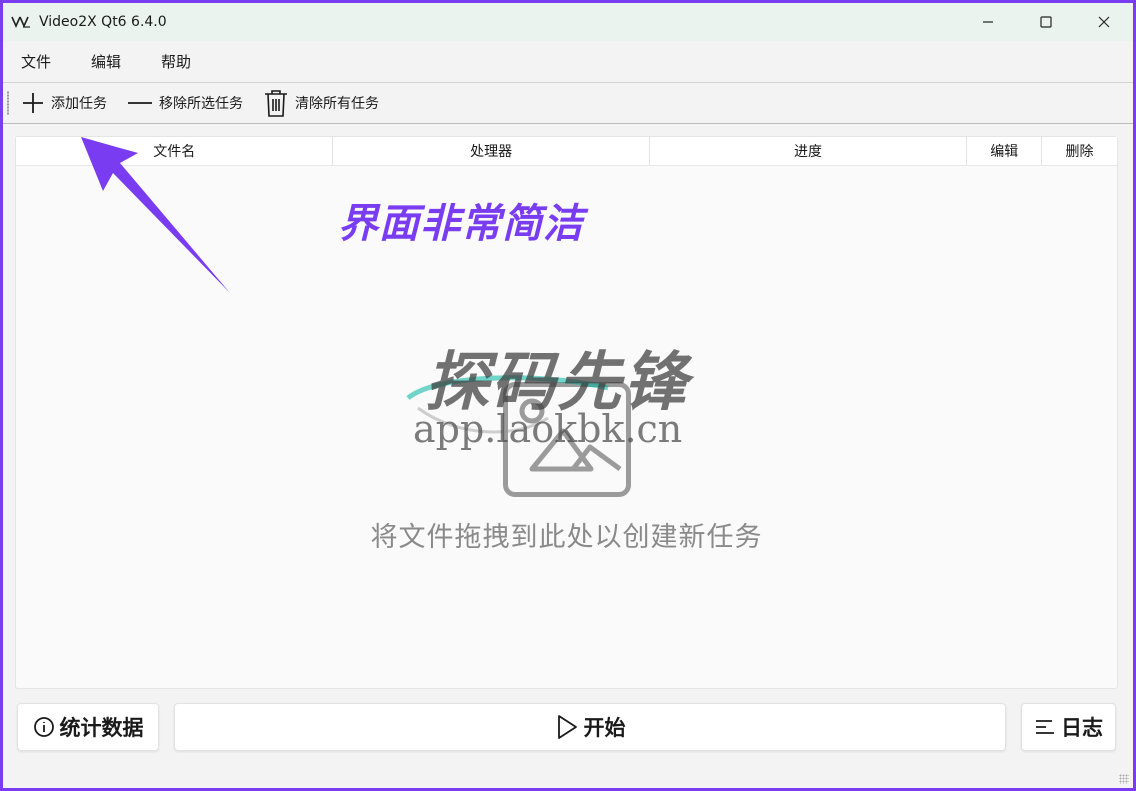  What do you see at coordinates (43, 727) in the screenshot?
I see `info-icon` at bounding box center [43, 727].